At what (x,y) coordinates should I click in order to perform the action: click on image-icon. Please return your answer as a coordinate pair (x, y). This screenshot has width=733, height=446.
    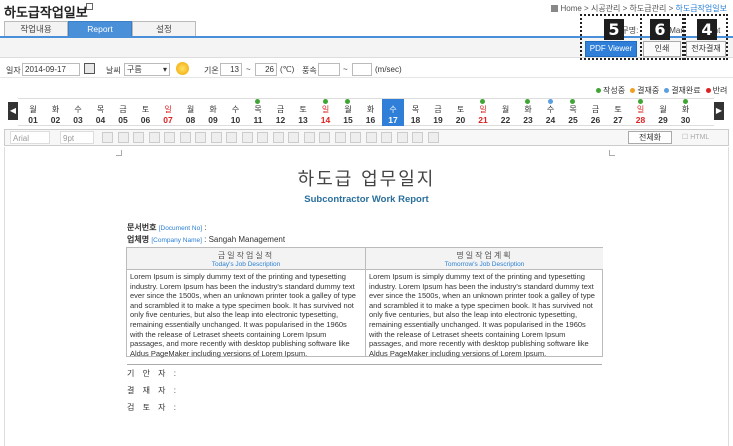
    Looking at the image, I should click on (355, 137).